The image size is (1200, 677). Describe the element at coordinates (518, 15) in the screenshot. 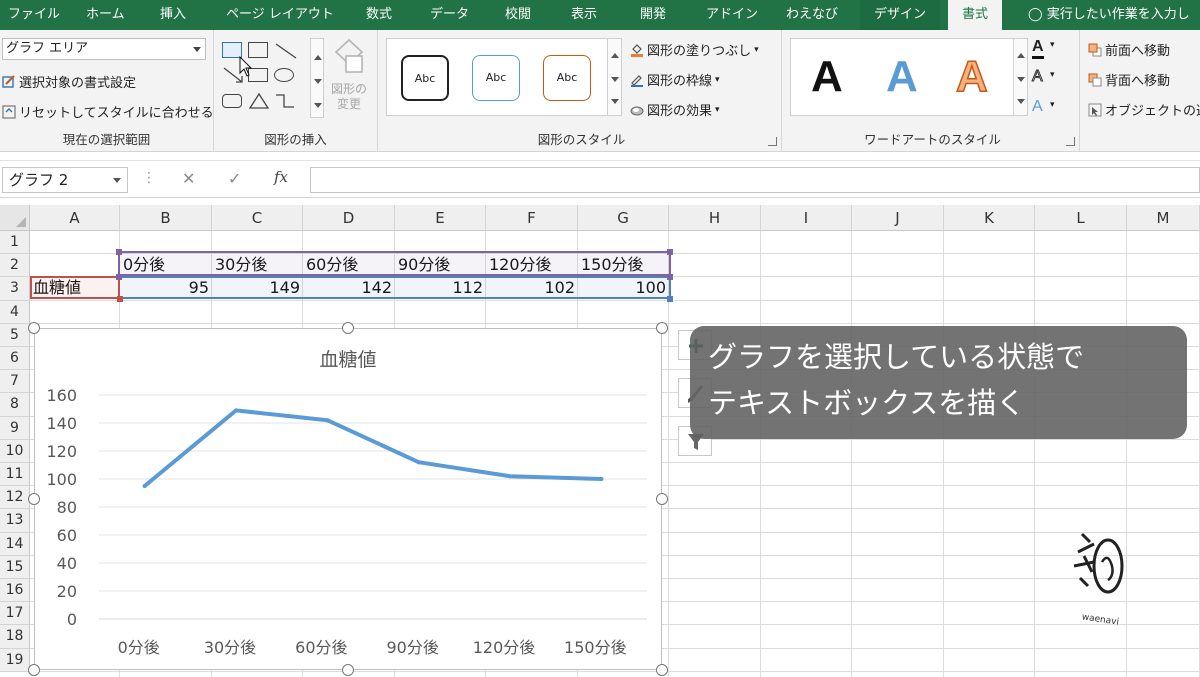

I see `tab-6: 校閲` at that location.